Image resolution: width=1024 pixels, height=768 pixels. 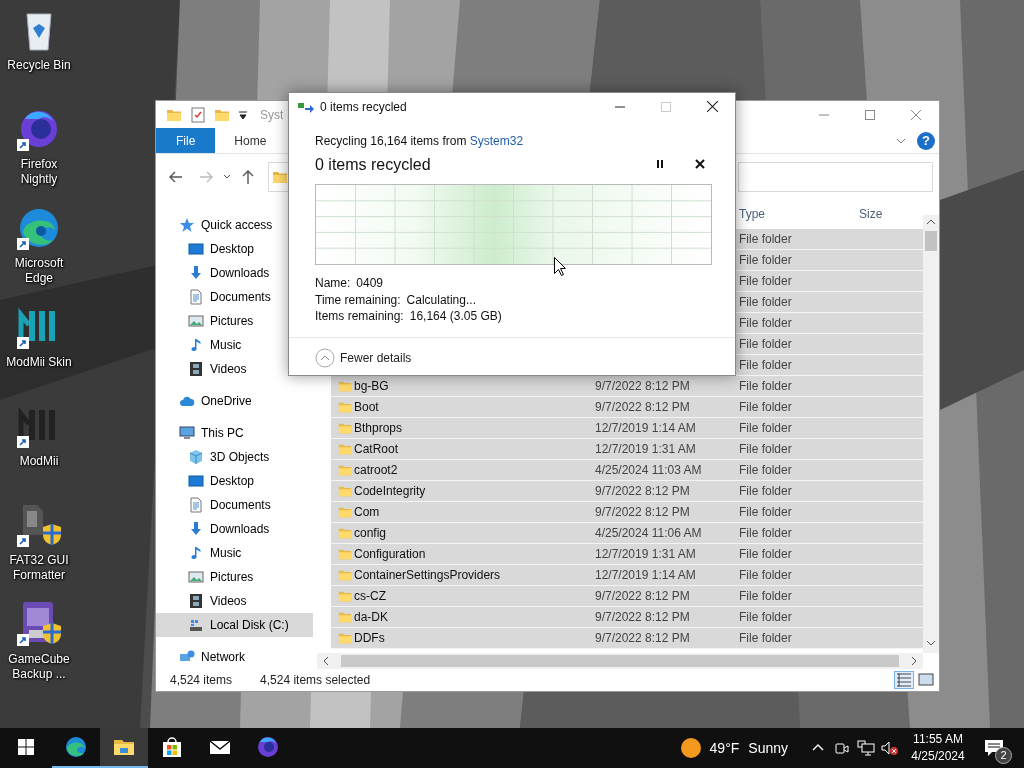 What do you see at coordinates (124, 748) in the screenshot?
I see `taskbar-button` at bounding box center [124, 748].